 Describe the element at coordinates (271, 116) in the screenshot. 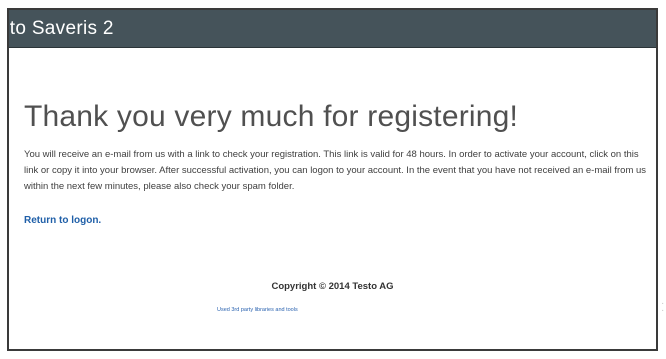

I see `page-title: Thank you very much for registering!` at that location.